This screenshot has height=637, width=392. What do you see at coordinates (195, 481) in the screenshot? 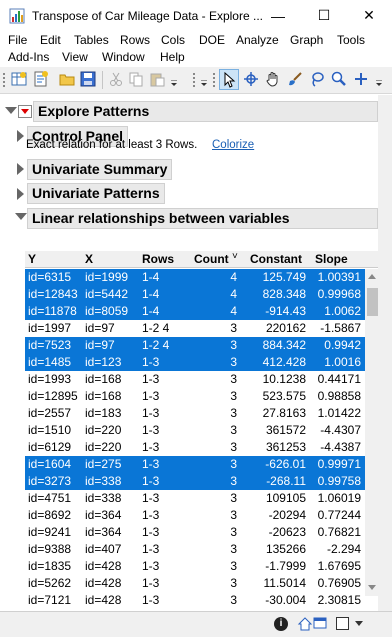
I see `table-row: id=3273 id=338 1-3 3 -268.11 0.99758` at bounding box center [195, 481].